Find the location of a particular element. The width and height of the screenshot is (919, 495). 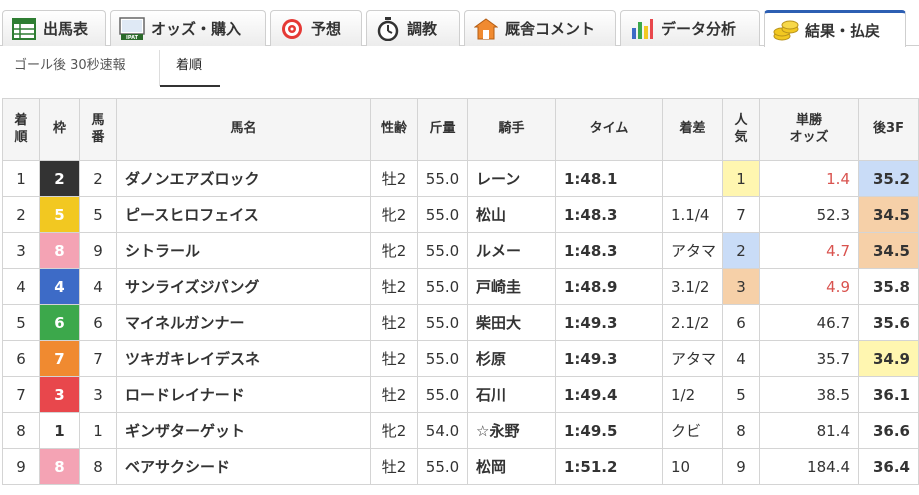

tab-label: 予想 is located at coordinates (326, 29).